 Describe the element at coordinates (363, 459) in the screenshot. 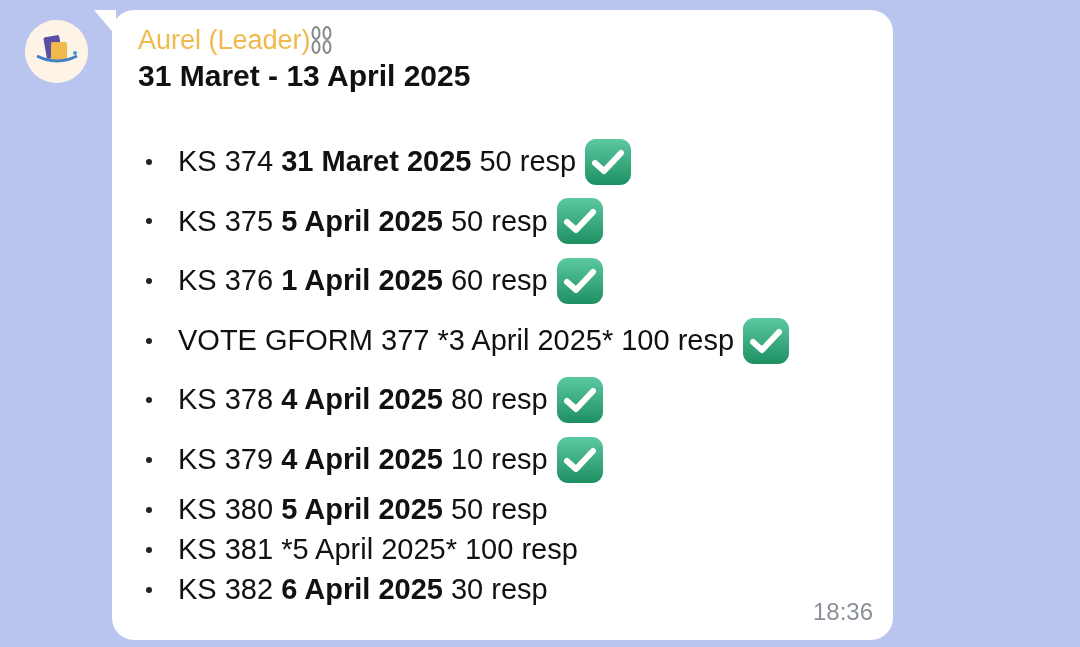

I see `list-item-text: KS 379 4 April 2025 10 resp` at that location.